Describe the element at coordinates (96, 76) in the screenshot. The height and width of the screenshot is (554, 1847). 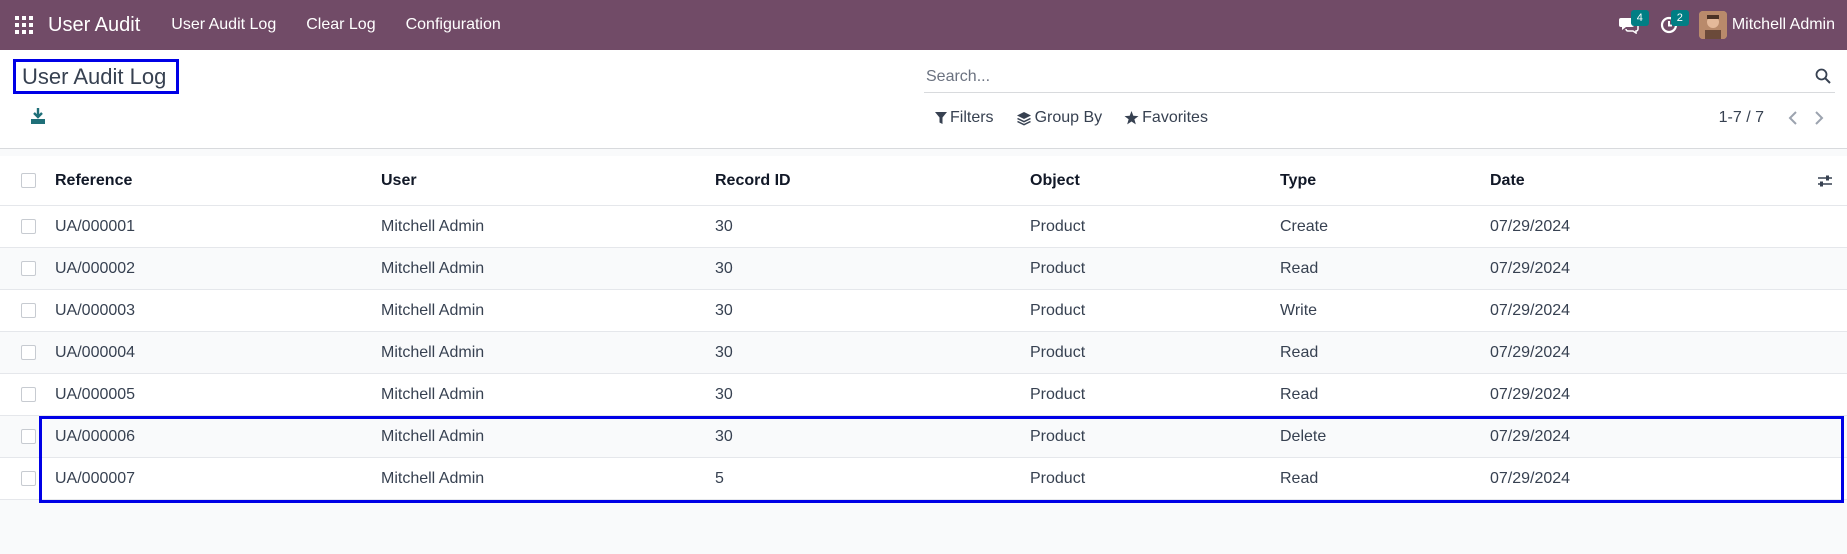
I see `page-title: User Audit Log` at that location.